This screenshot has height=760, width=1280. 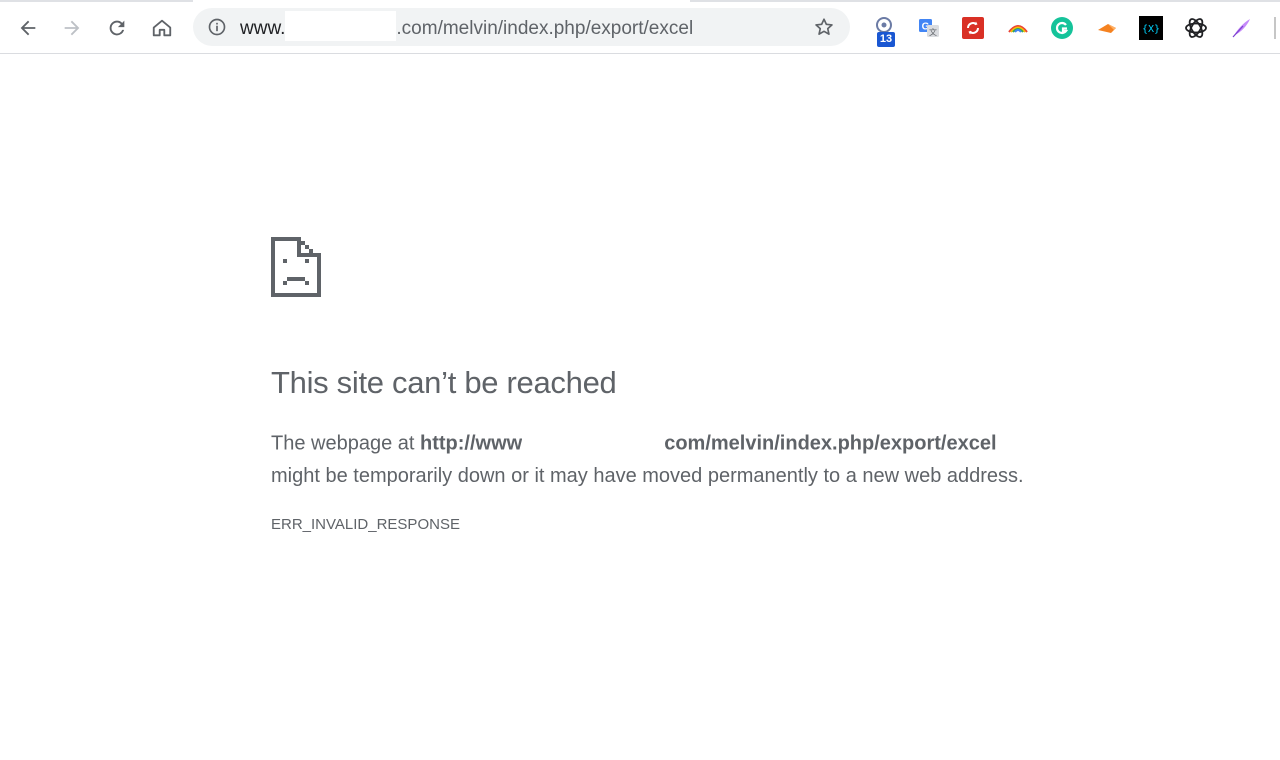 I want to click on error-url-start: http://www, so click(x=471, y=443).